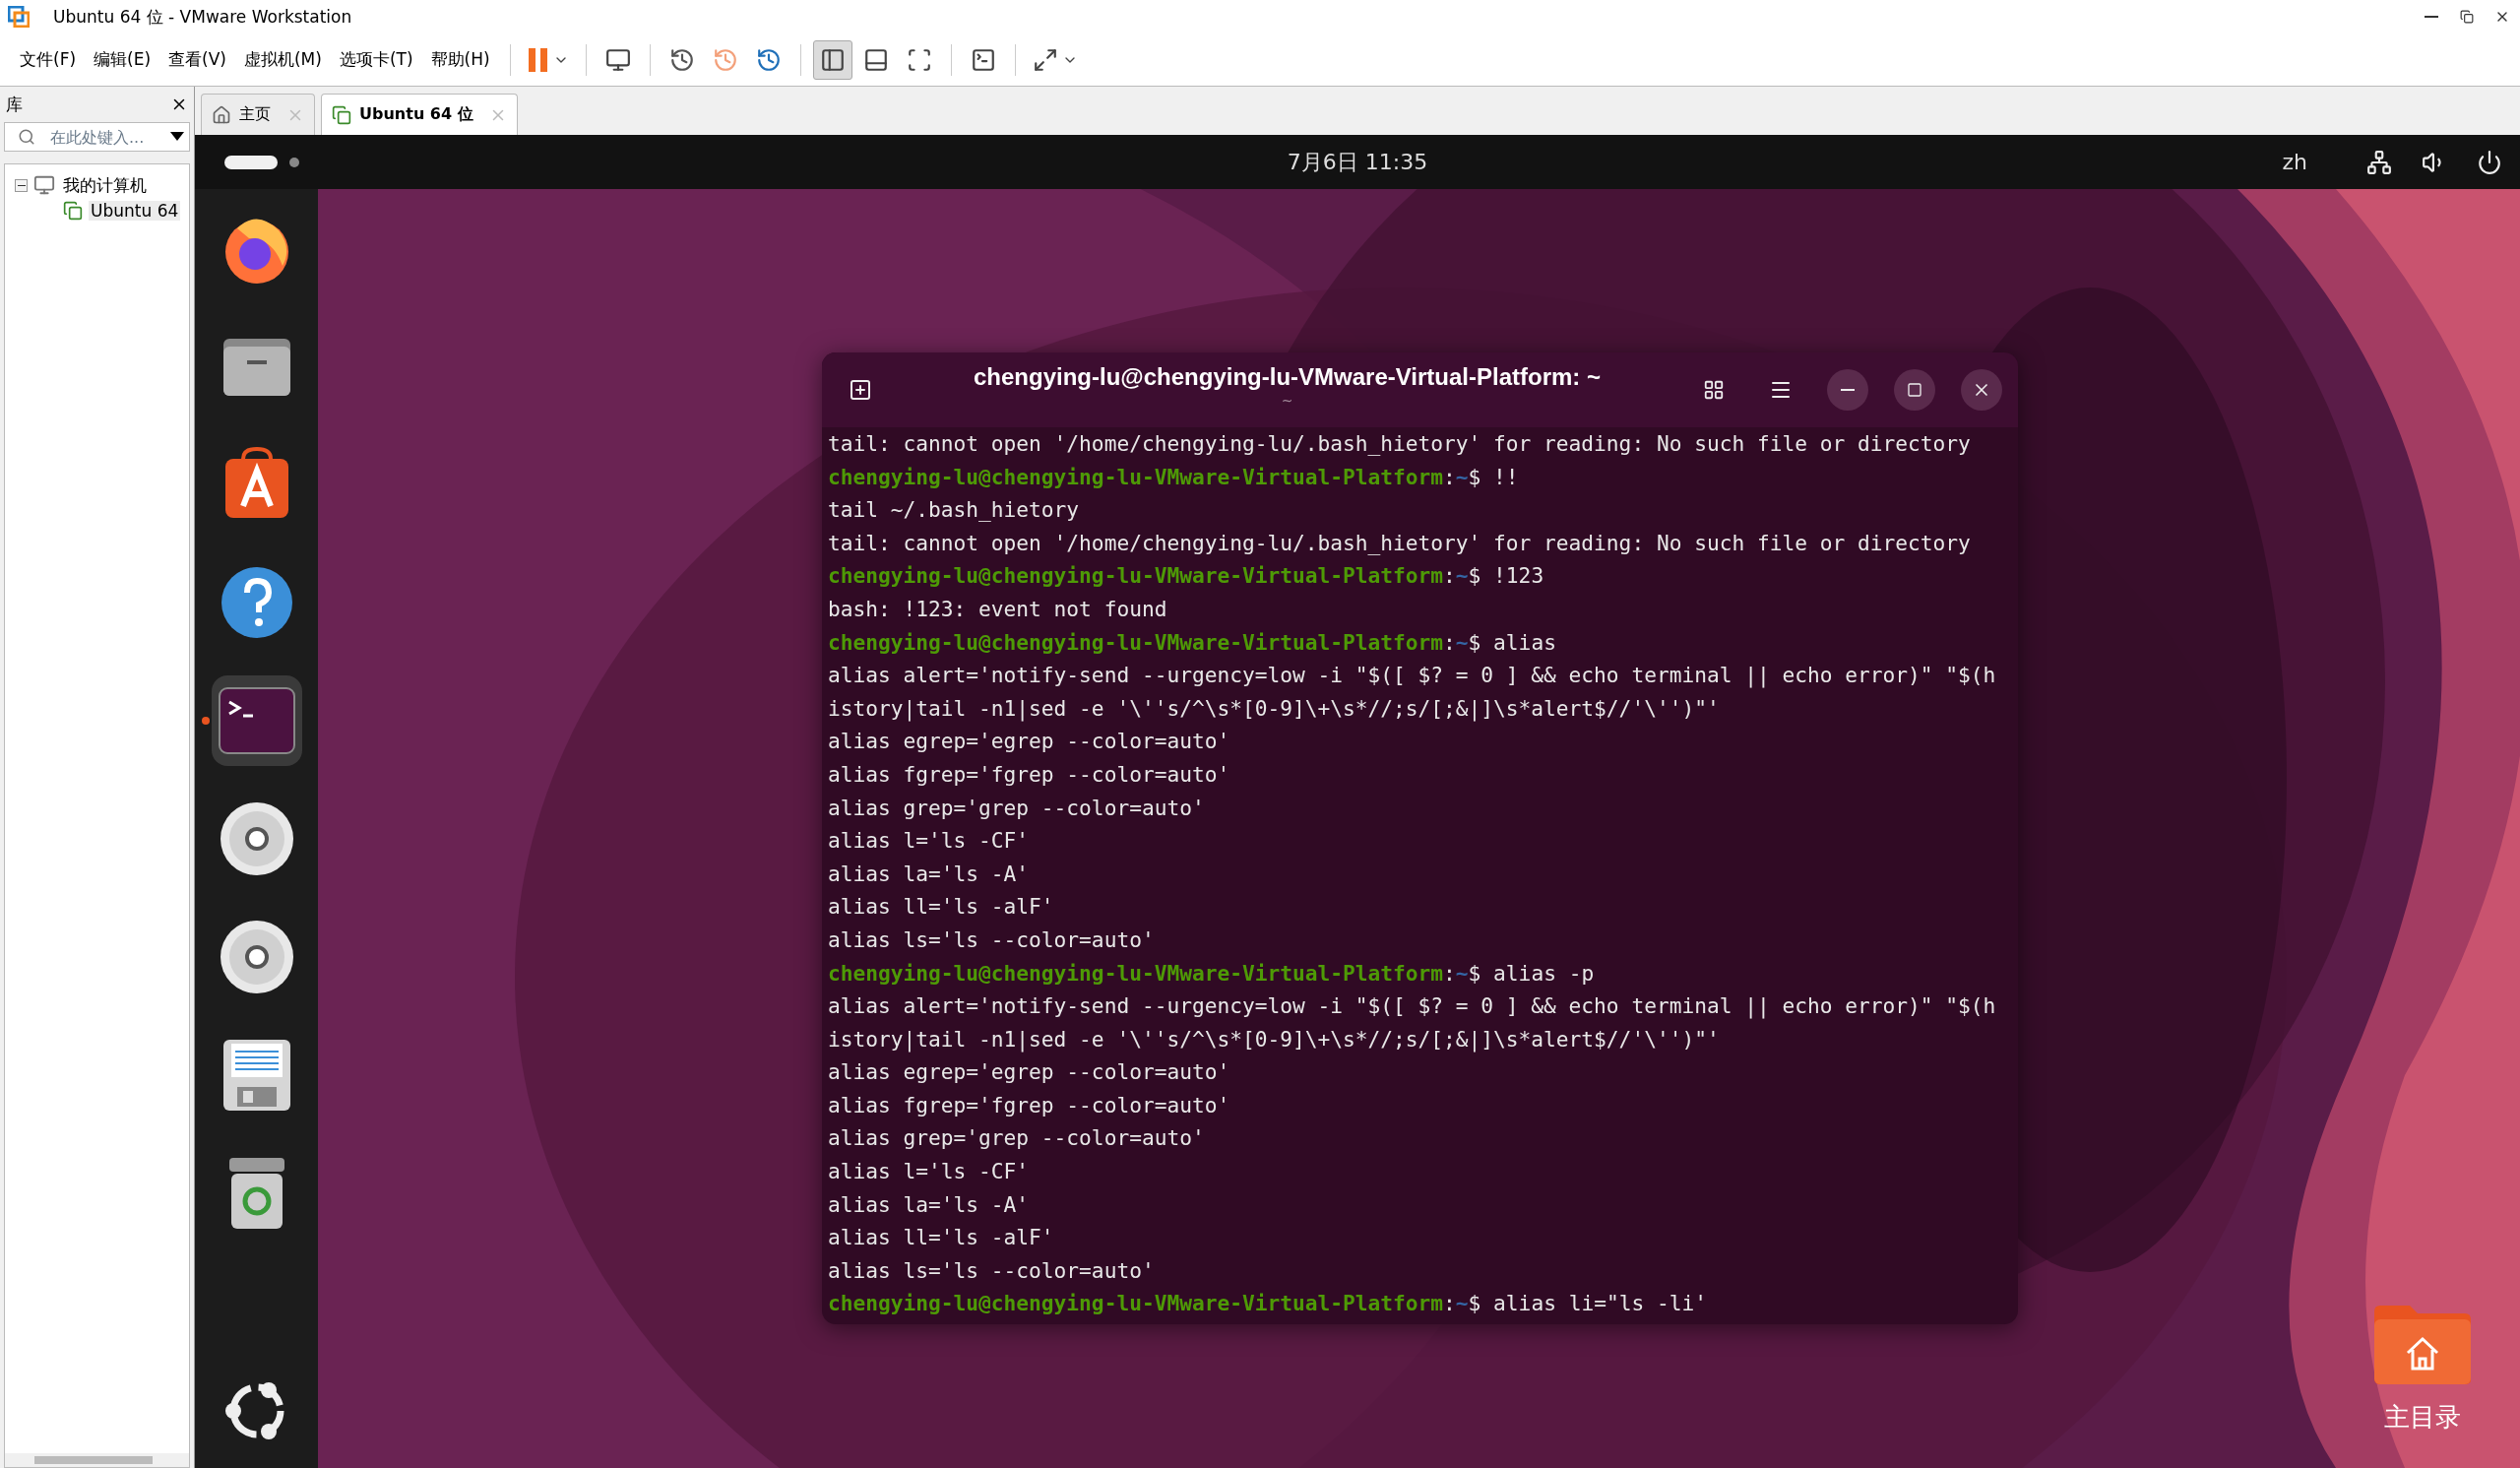 The height and width of the screenshot is (1468, 2520). What do you see at coordinates (860, 390) in the screenshot?
I see `new-tab-icon` at bounding box center [860, 390].